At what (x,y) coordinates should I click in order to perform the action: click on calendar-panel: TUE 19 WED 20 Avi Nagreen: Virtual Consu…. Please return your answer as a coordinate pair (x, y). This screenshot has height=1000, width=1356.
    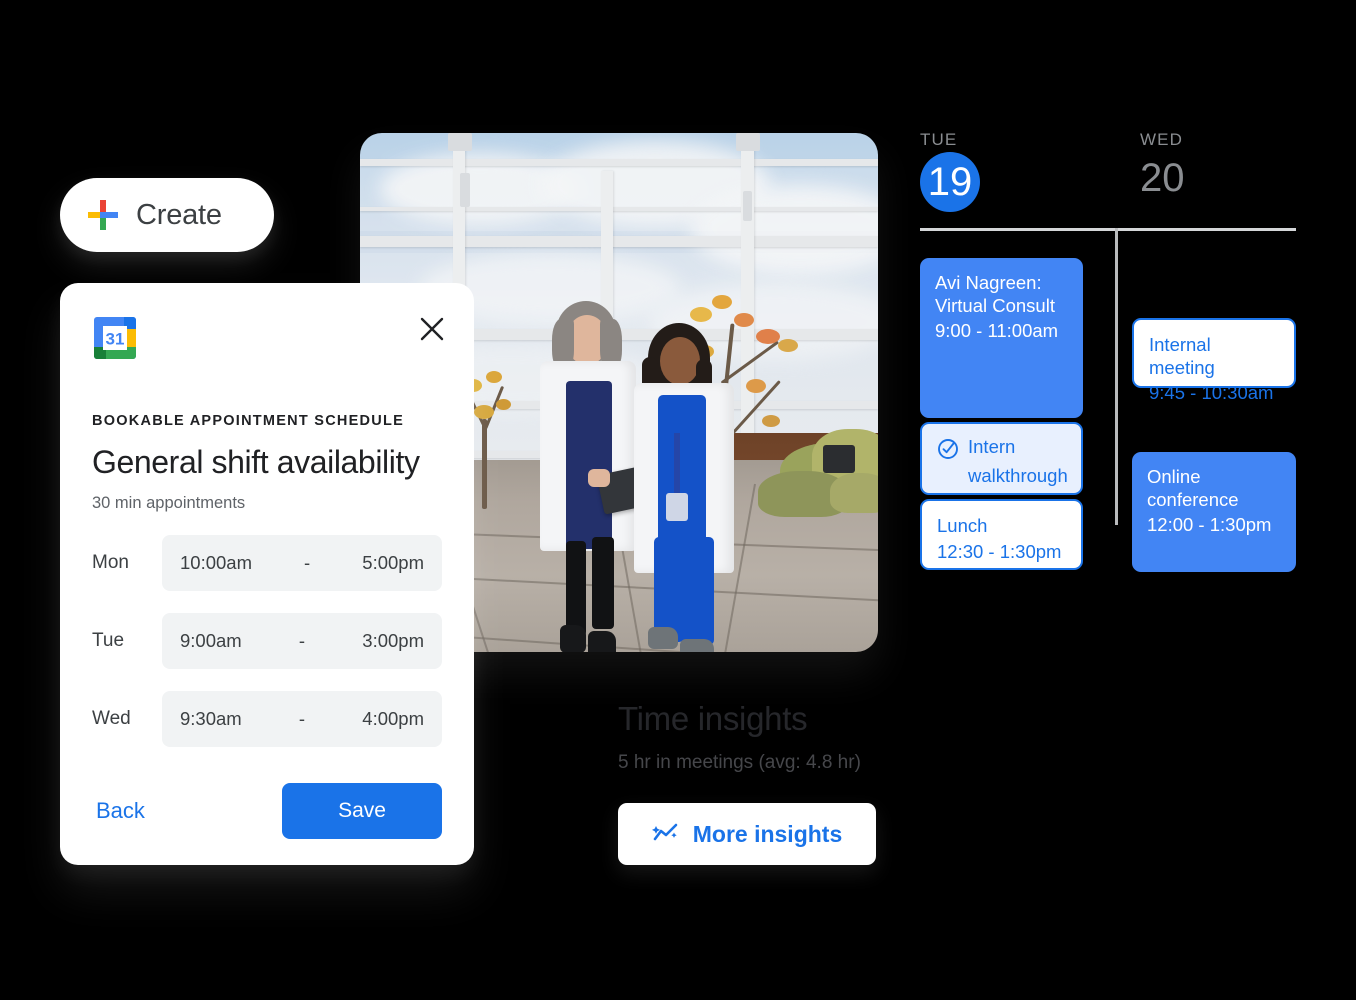
    Looking at the image, I should click on (1108, 351).